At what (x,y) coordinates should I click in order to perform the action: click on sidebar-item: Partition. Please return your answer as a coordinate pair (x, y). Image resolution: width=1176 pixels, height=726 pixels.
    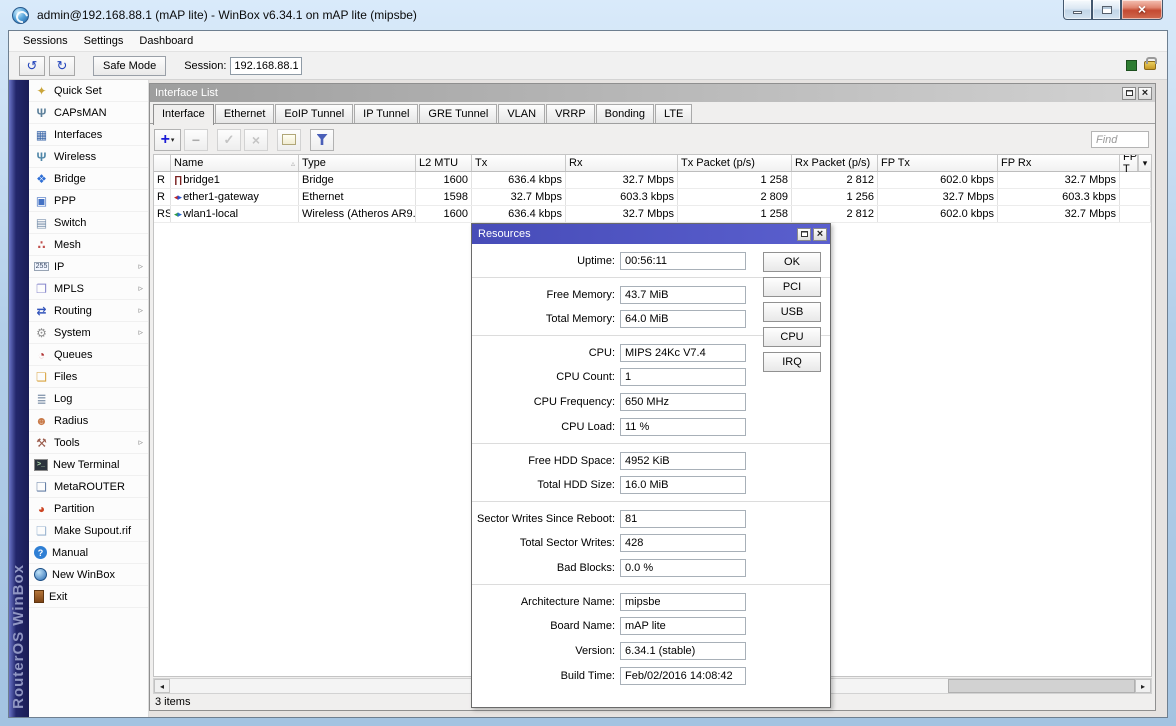
    Looking at the image, I should click on (88, 509).